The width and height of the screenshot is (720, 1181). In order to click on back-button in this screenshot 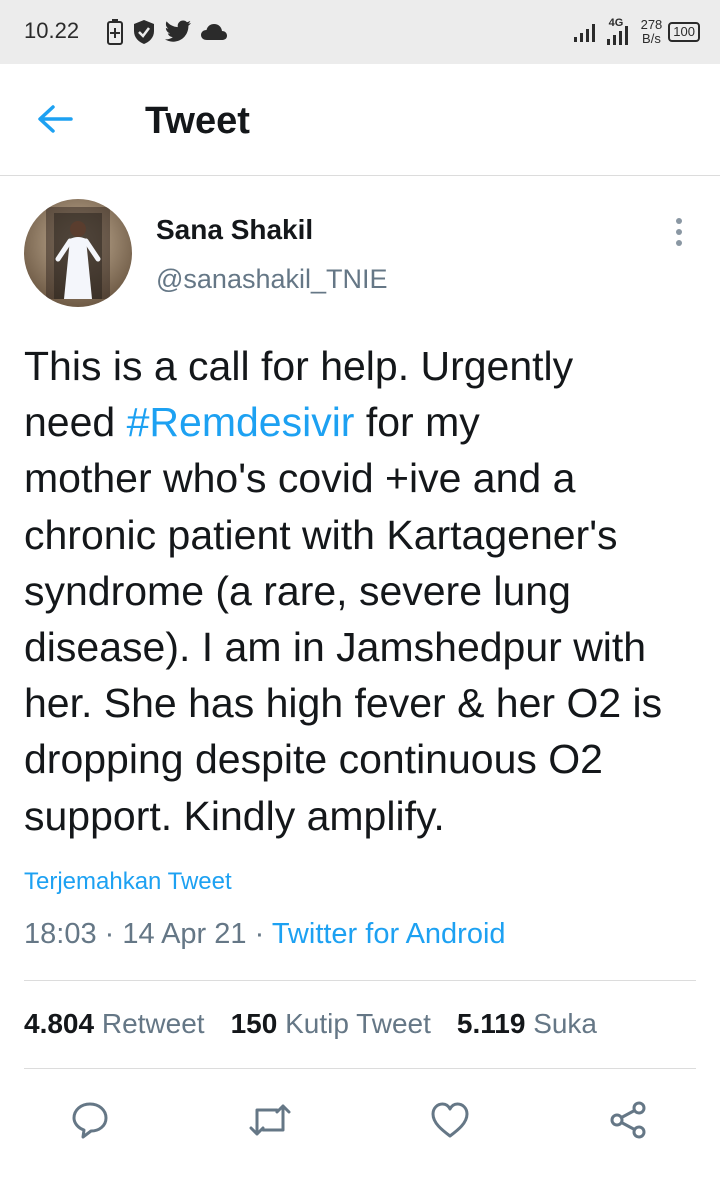, I will do `click(55, 119)`.